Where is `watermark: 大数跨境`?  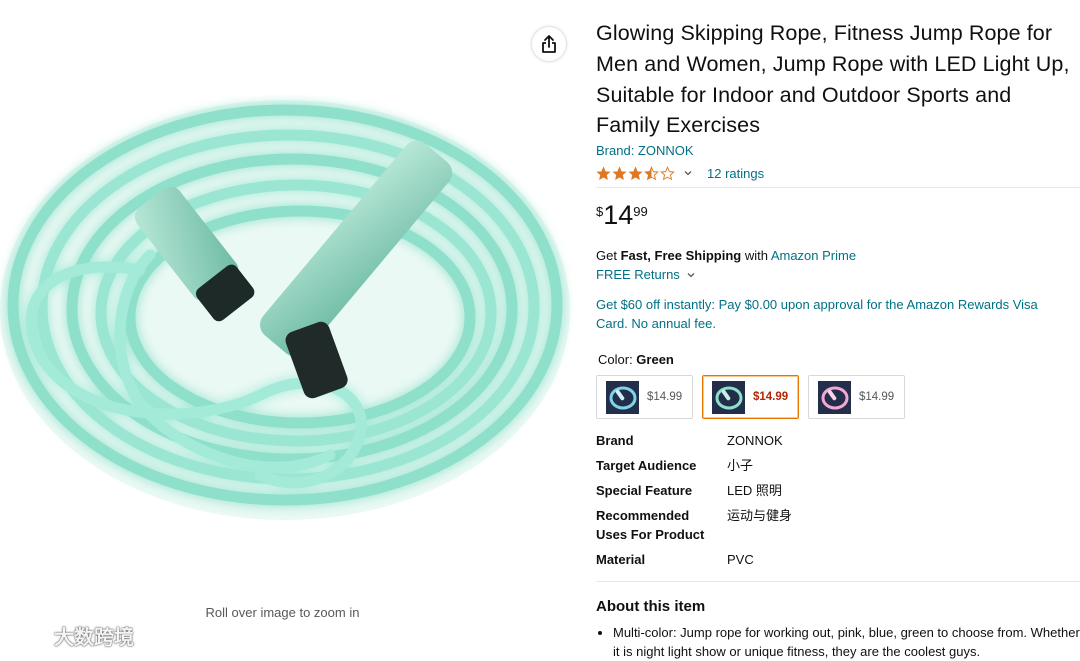
watermark: 大数跨境 is located at coordinates (71, 635).